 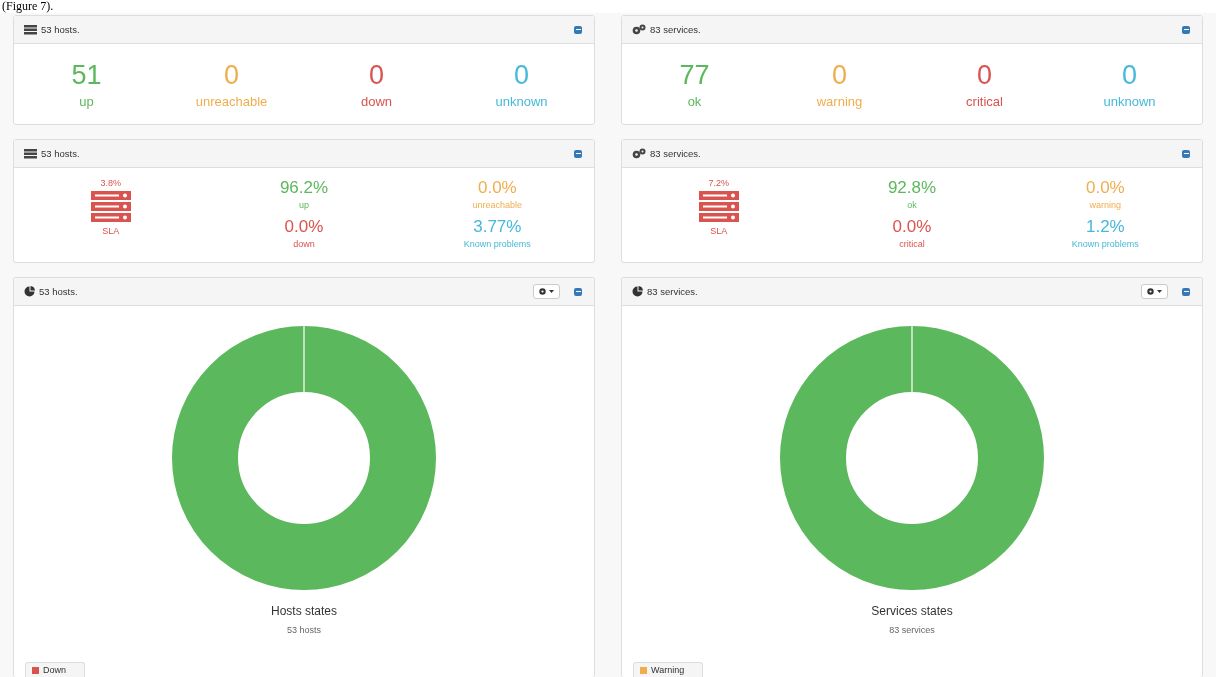 What do you see at coordinates (912, 611) in the screenshot?
I see `chart-title: Services states` at bounding box center [912, 611].